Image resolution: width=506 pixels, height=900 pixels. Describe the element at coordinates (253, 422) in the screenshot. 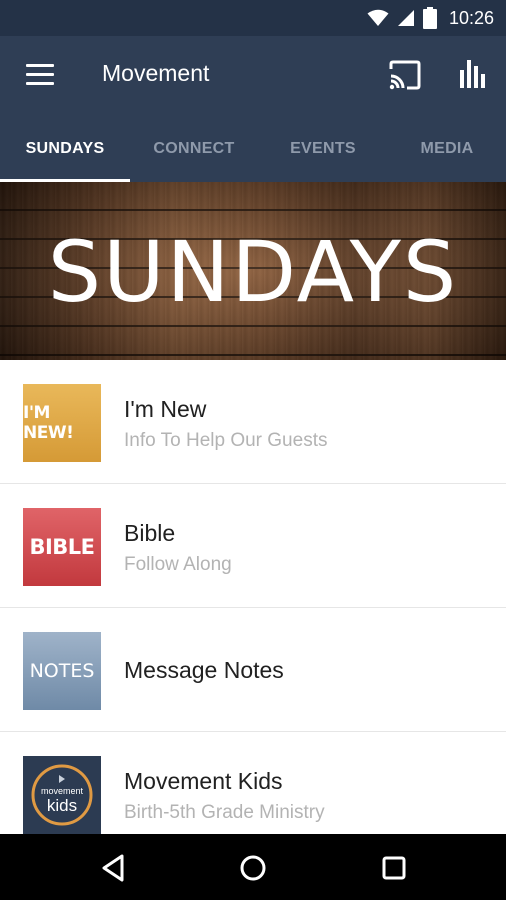

I see `list-item-im-new: I'M NEW! I'm New Info To Help Our Guests` at that location.